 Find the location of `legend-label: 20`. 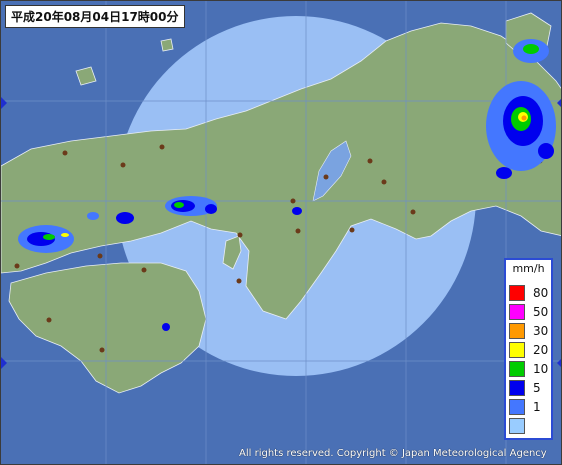

legend-label: 20 is located at coordinates (541, 350).